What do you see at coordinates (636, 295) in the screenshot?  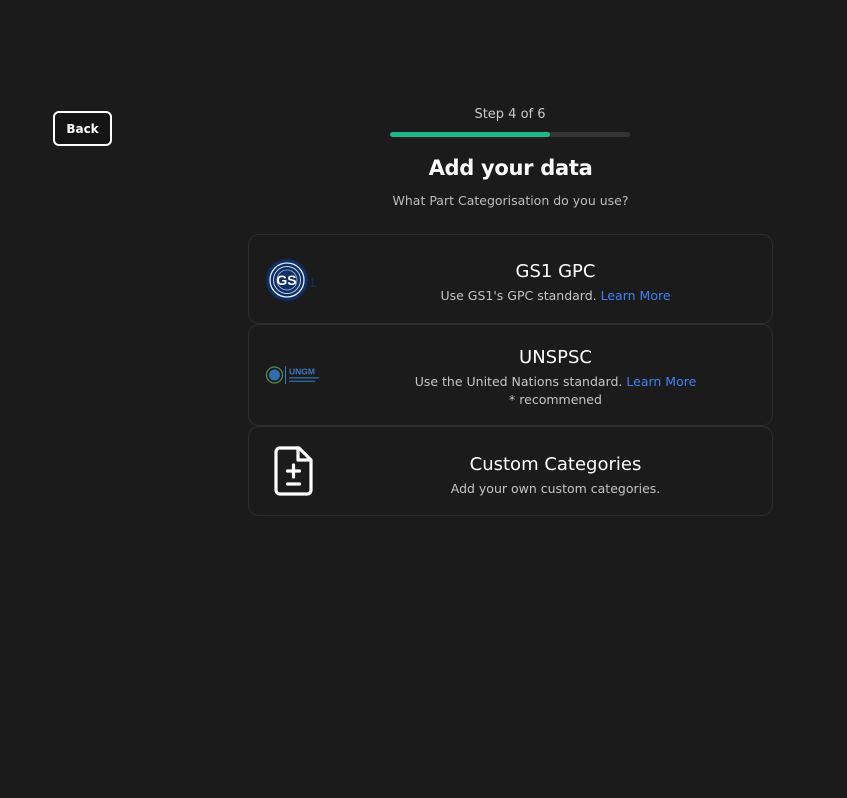 I see `gs1-learn-more-link: Learn More` at bounding box center [636, 295].